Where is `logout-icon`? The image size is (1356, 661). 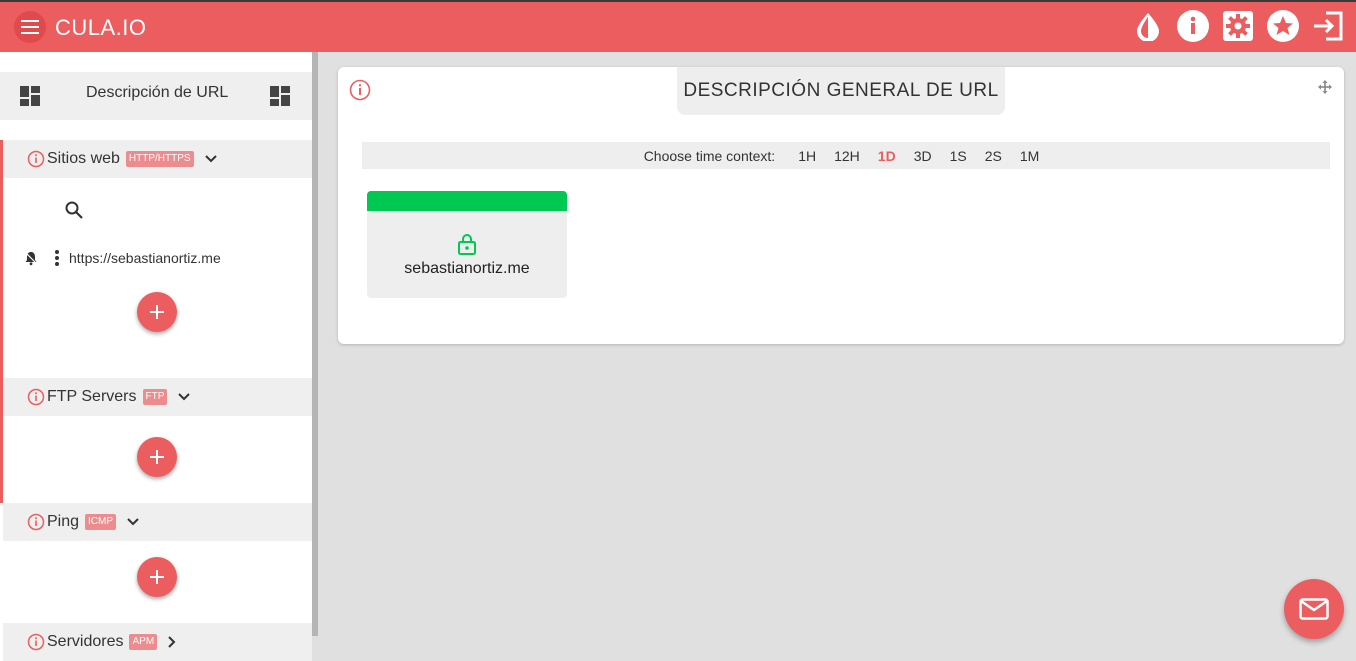
logout-icon is located at coordinates (1328, 26).